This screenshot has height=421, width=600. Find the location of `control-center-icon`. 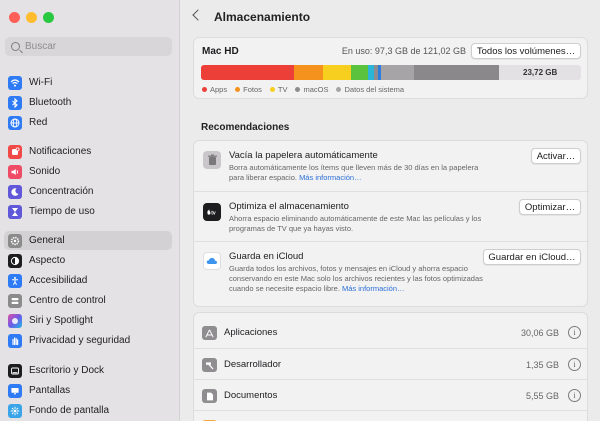

control-center-icon is located at coordinates (15, 300).